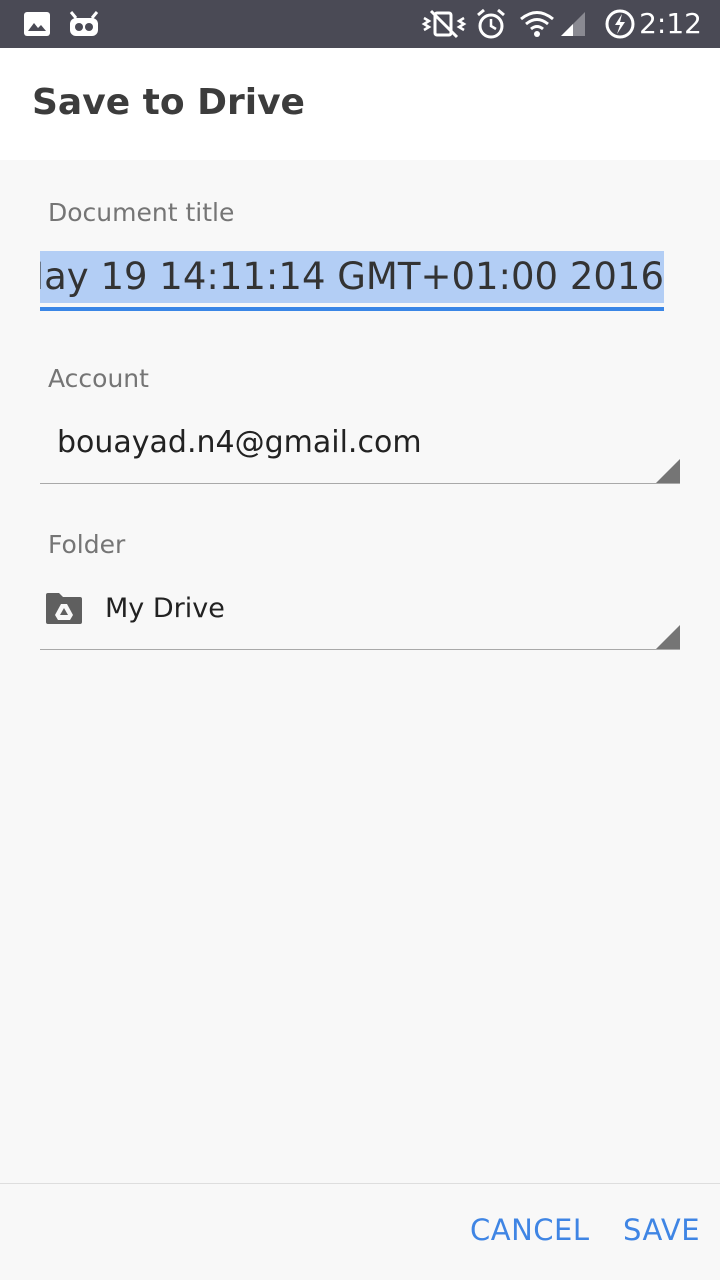  Describe the element at coordinates (620, 24) in the screenshot. I see `battery-charging-icon` at that location.